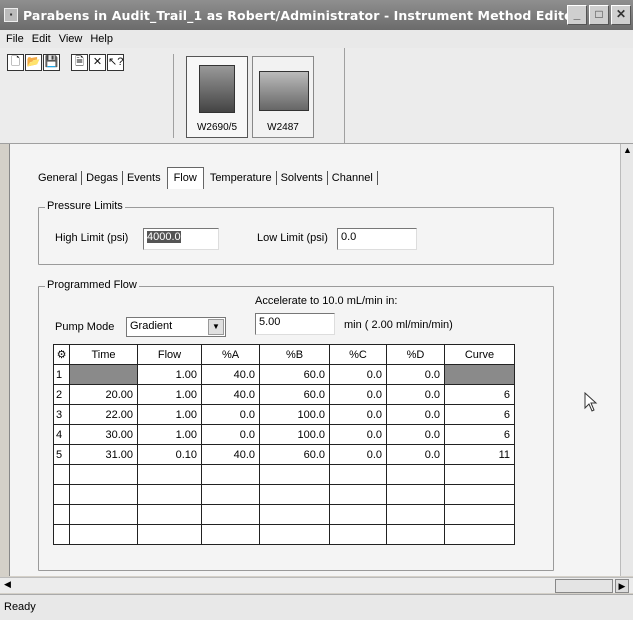 This screenshot has width=633, height=620. I want to click on time-cell: 22.00, so click(103, 414).